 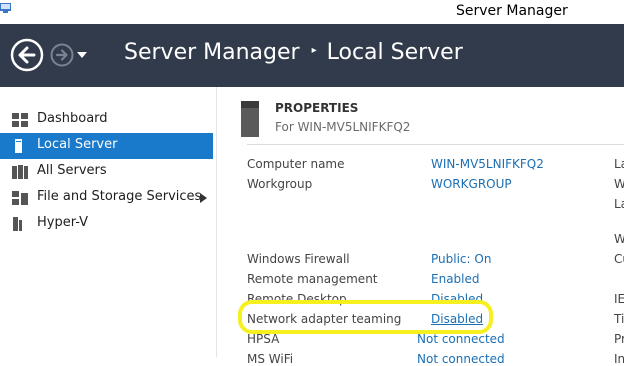 What do you see at coordinates (62, 55) in the screenshot?
I see `forward-button` at bounding box center [62, 55].